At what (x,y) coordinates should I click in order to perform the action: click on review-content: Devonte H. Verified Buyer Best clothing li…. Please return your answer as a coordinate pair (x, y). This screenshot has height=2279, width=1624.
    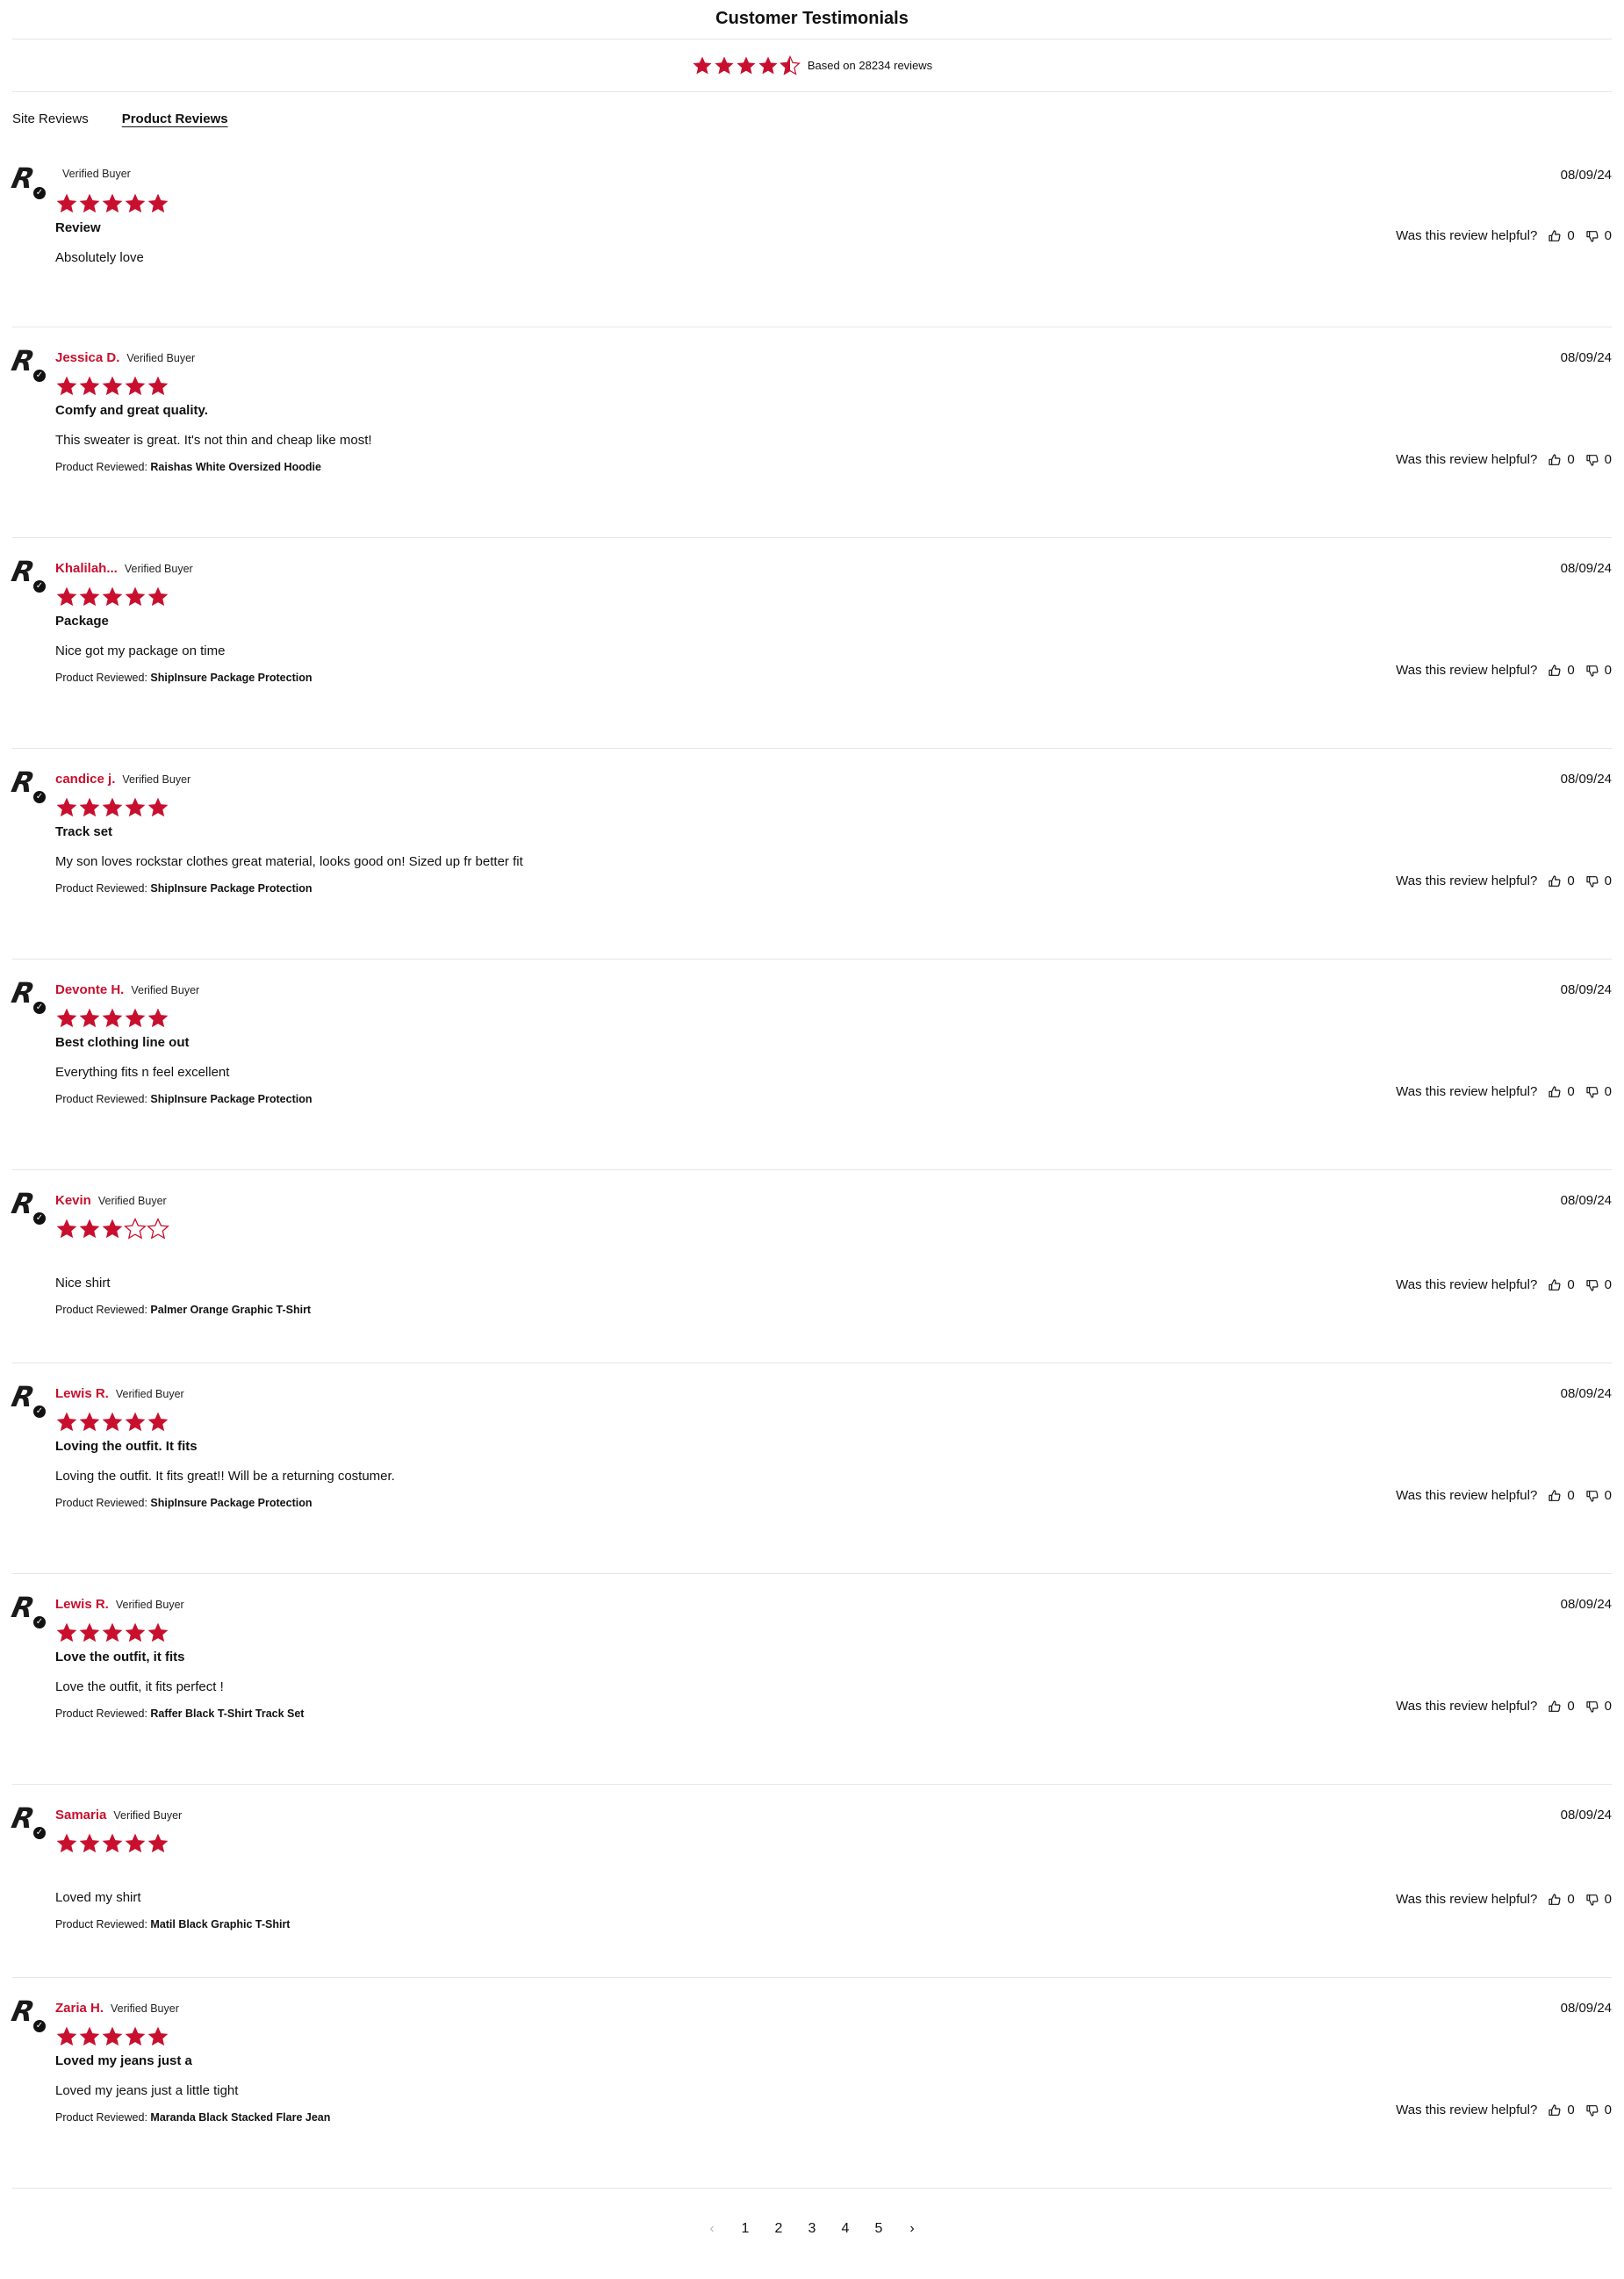
    Looking at the image, I should click on (833, 1034).